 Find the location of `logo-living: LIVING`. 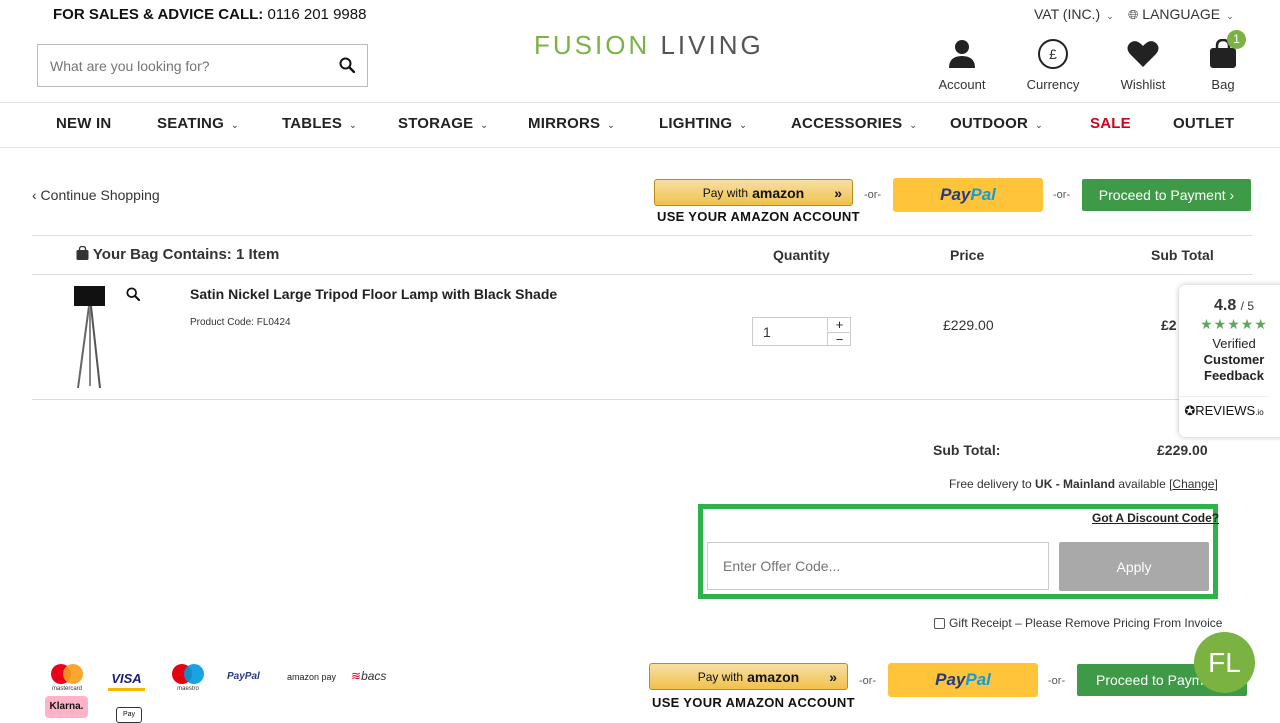

logo-living: LIVING is located at coordinates (712, 45).